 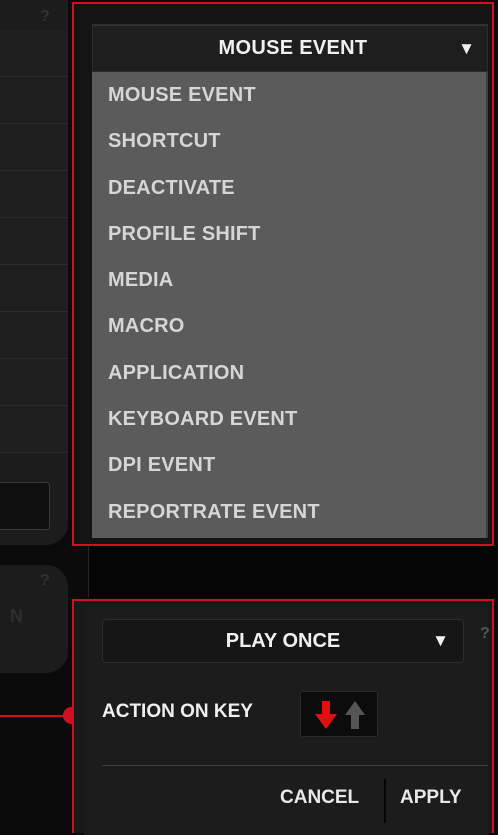 I want to click on event-type-selected: MOUSE EVENT, so click(x=293, y=48).